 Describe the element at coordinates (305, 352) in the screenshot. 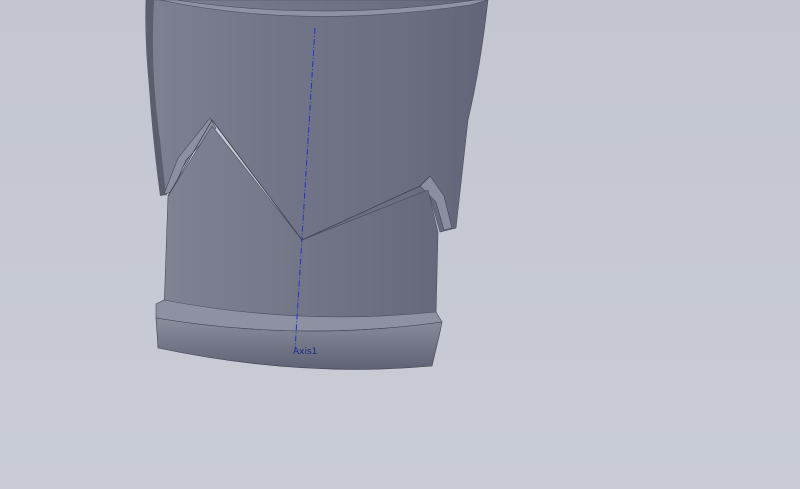

I see `axis-label: Axis1` at that location.